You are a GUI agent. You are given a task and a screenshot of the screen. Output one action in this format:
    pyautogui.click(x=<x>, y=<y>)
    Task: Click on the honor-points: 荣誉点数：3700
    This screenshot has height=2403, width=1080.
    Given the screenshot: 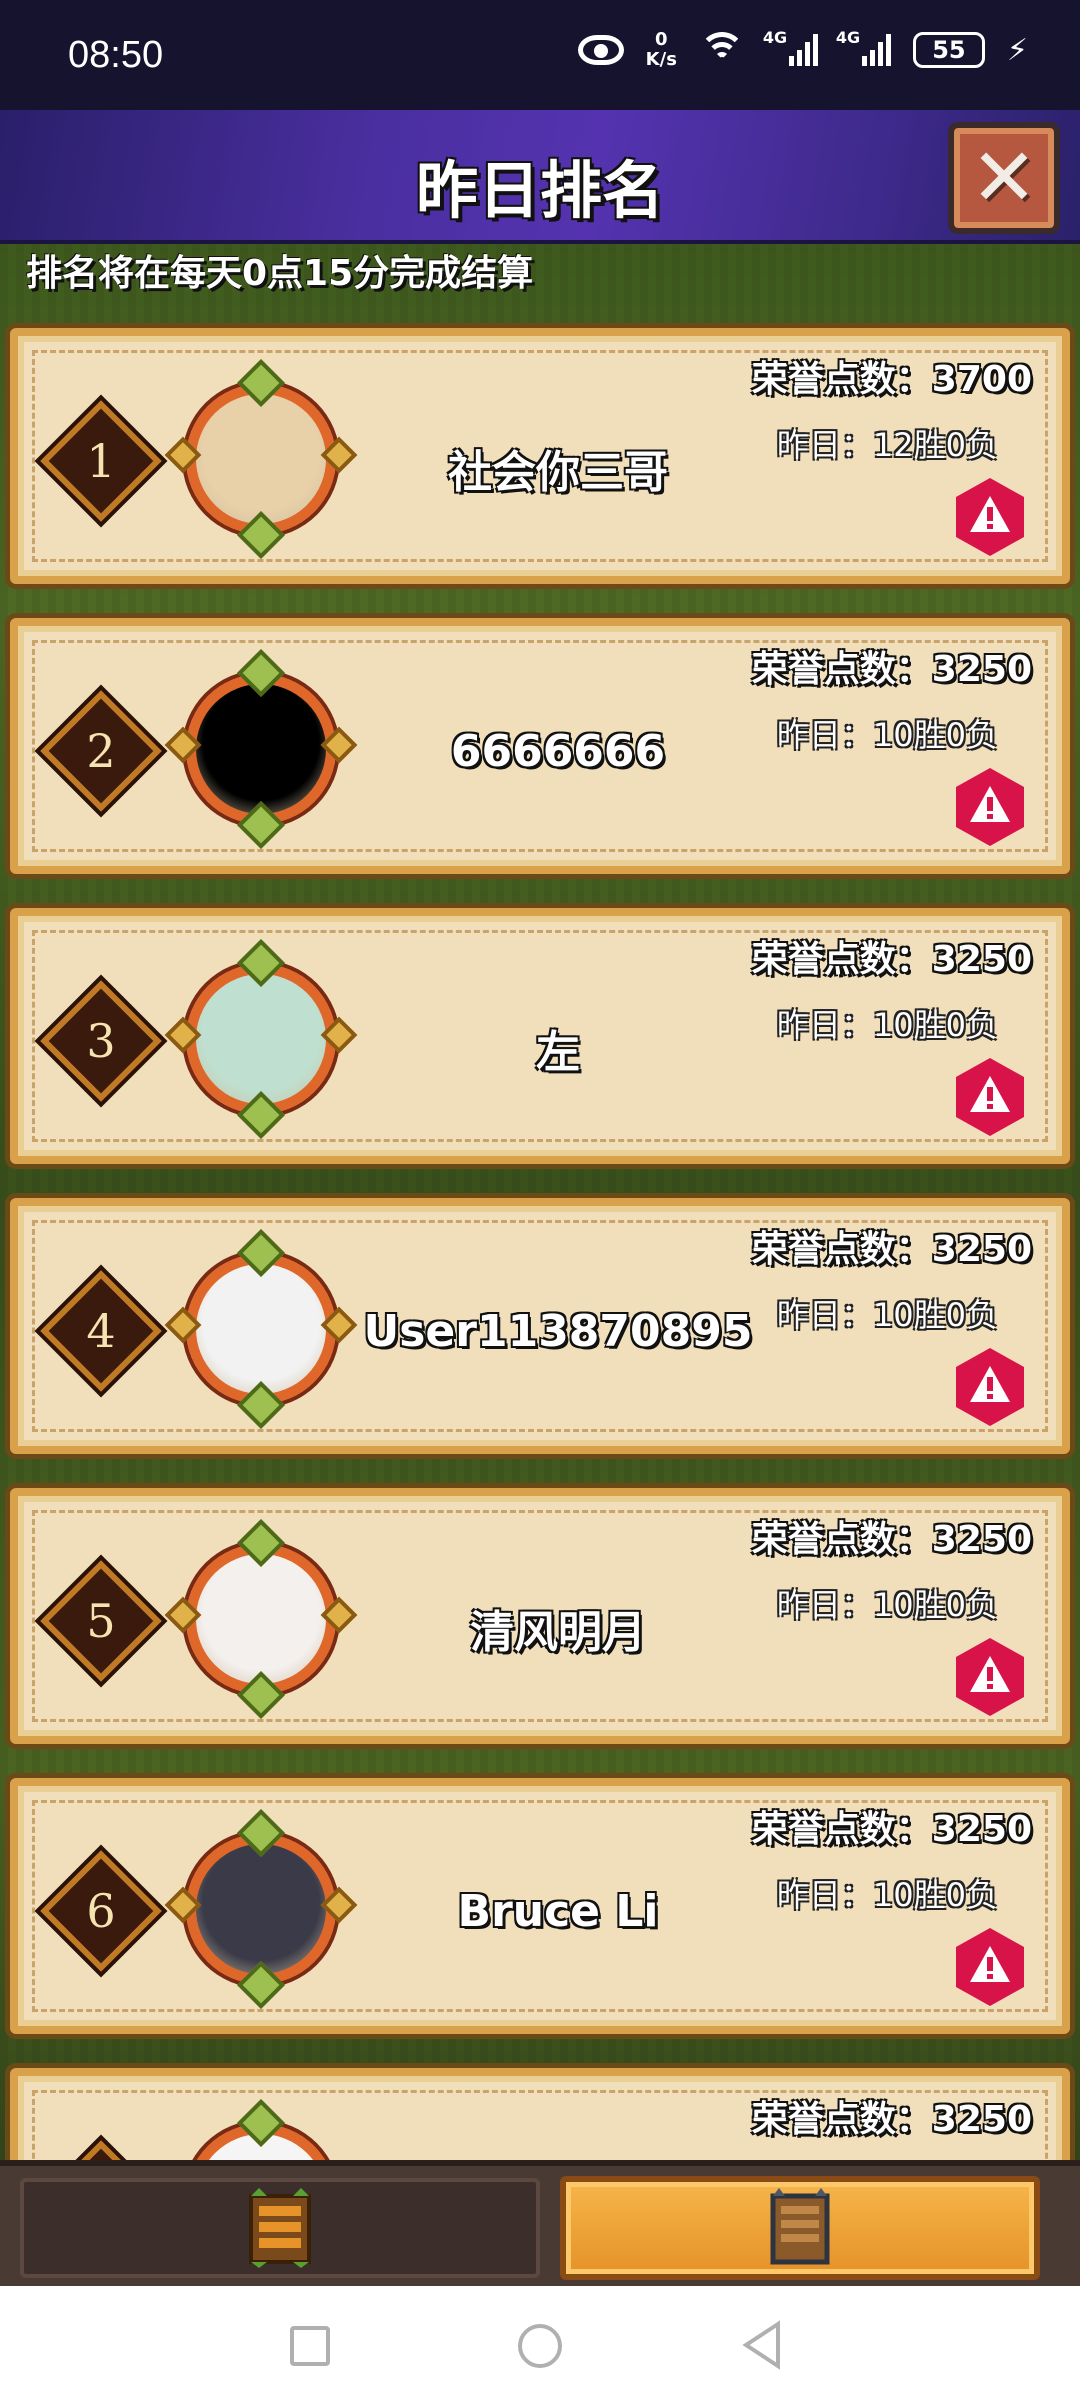 What is the action you would take?
    pyautogui.click(x=891, y=379)
    